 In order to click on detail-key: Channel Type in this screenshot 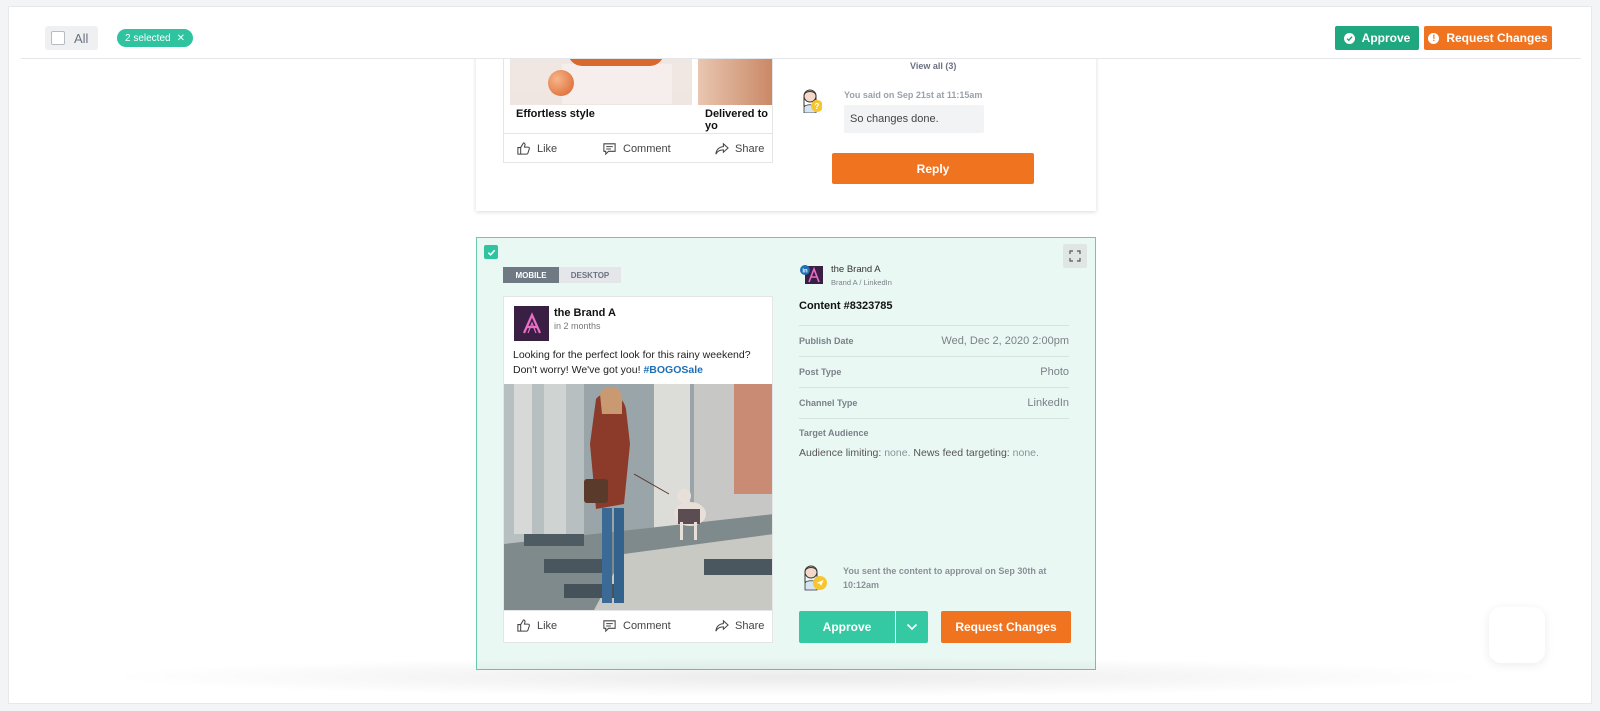, I will do `click(828, 402)`.